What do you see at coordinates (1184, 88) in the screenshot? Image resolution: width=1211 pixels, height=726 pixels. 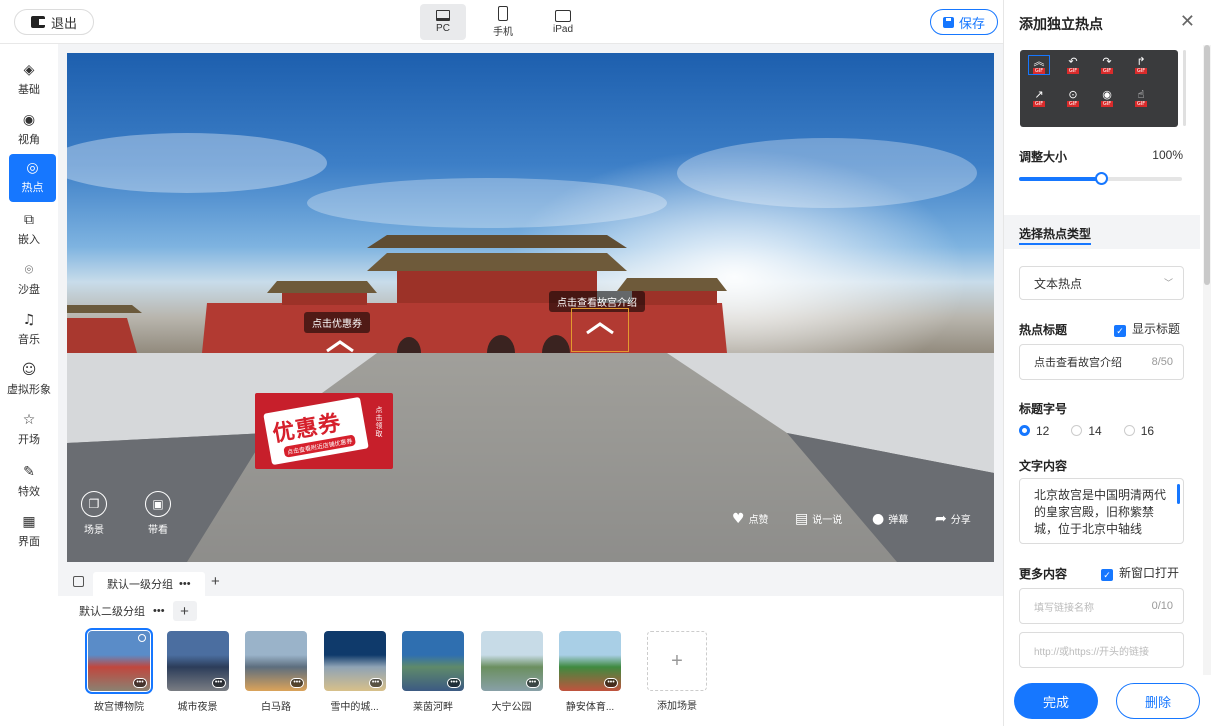 I see `icon-grid-scrollbar` at bounding box center [1184, 88].